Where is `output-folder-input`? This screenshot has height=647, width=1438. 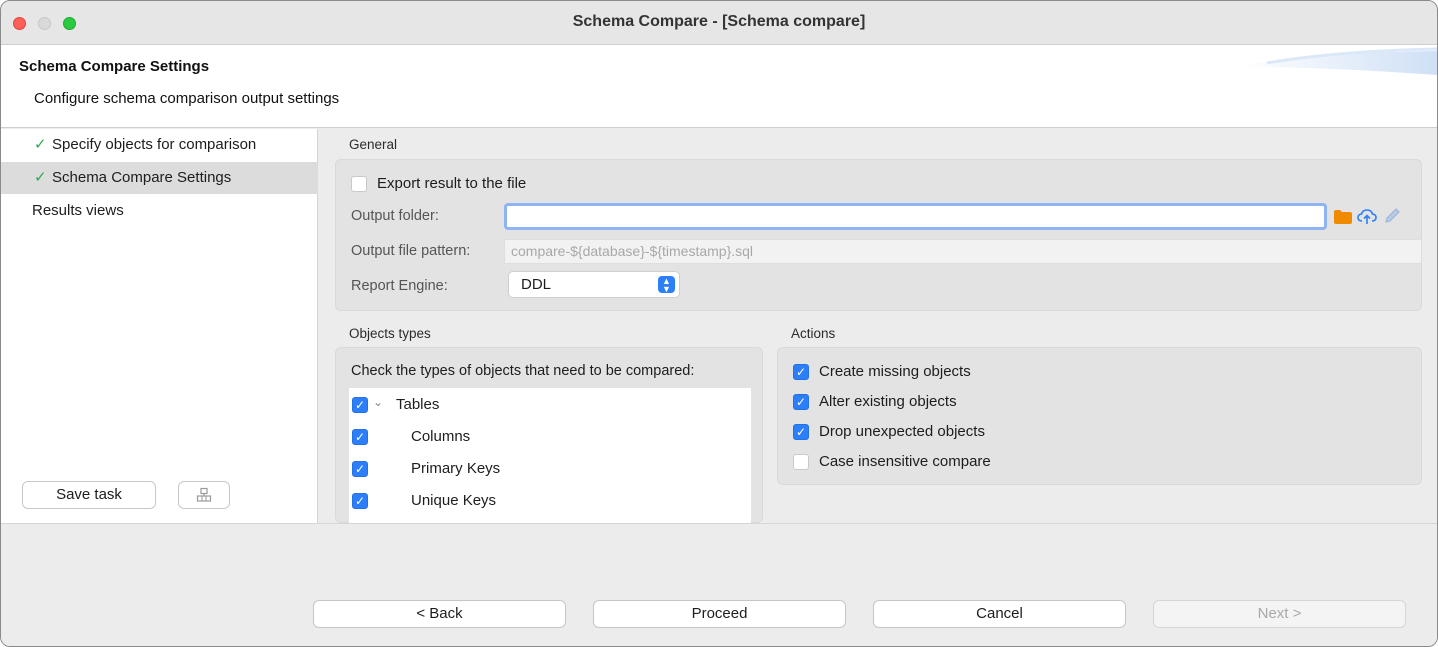
output-folder-input is located at coordinates (915, 216).